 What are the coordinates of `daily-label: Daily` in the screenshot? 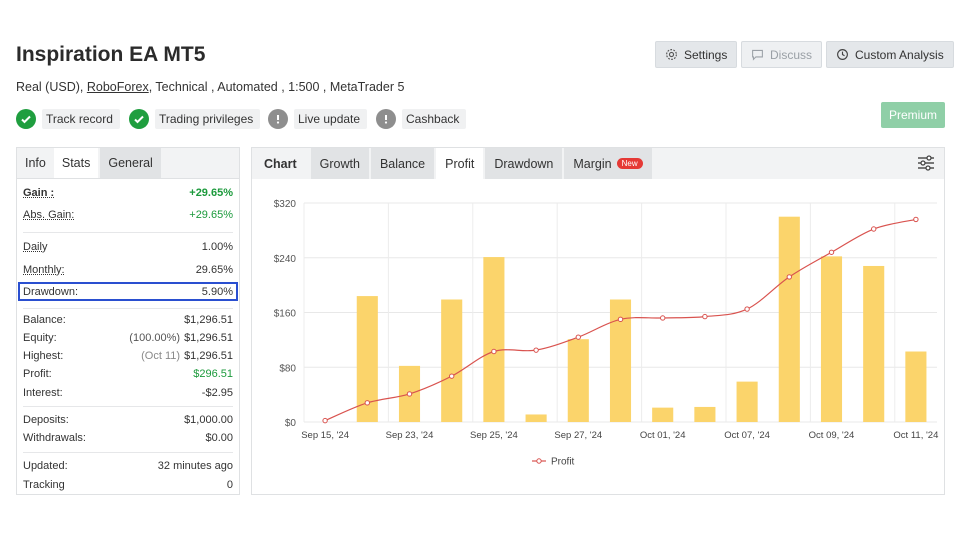 It's located at (35, 247).